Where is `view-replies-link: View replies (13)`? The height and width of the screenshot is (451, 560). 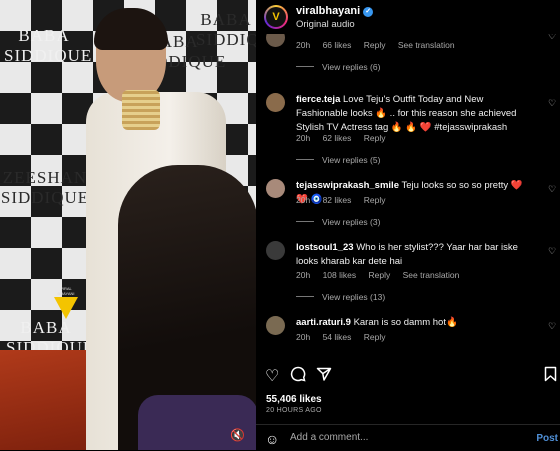 view-replies-link: View replies (13) is located at coordinates (340, 297).